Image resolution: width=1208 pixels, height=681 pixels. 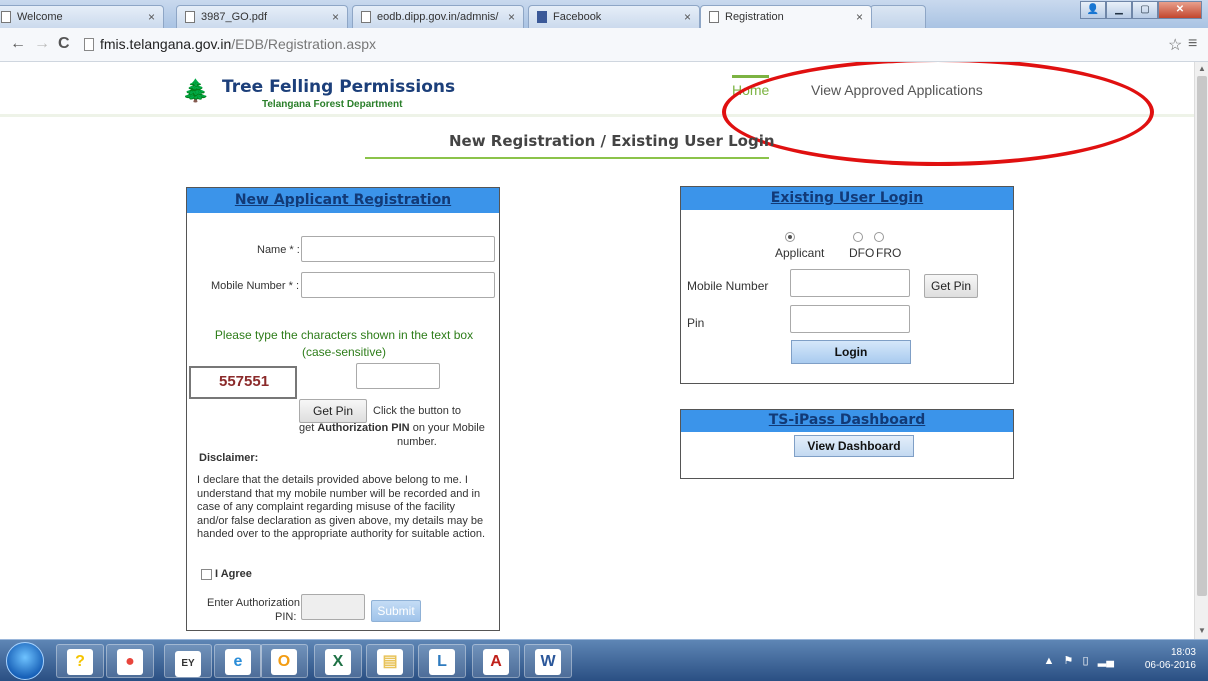 I want to click on help-icon: ?, so click(x=80, y=661).